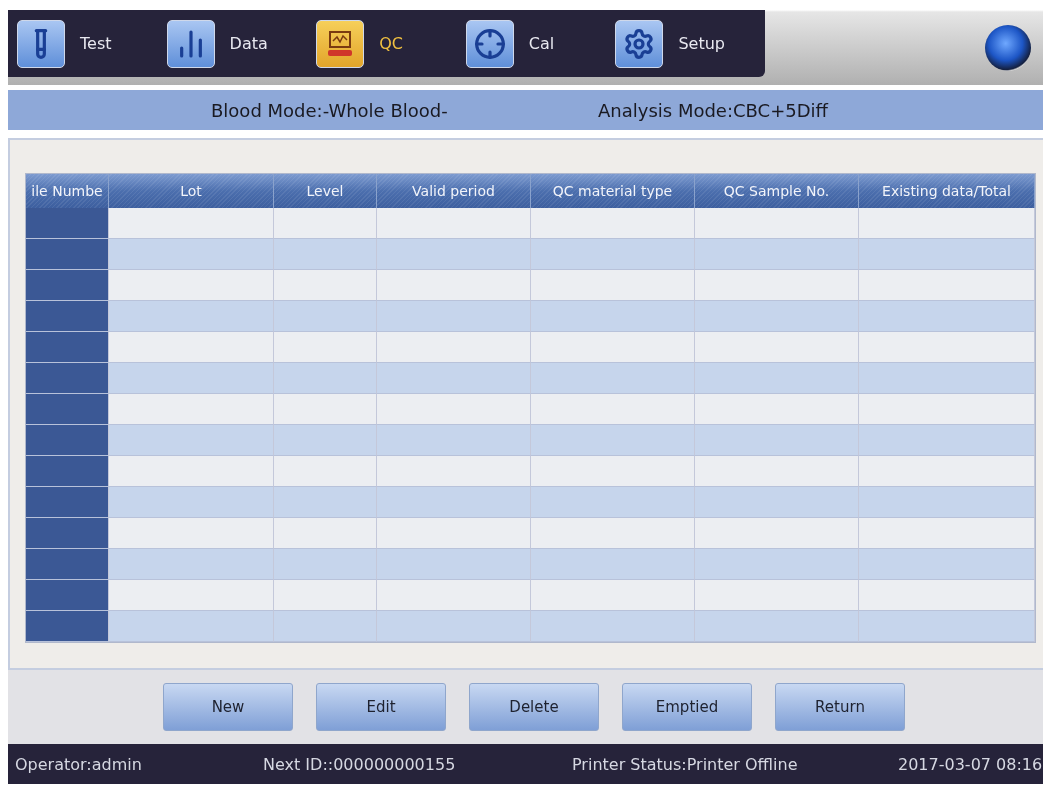 The width and height of the screenshot is (1043, 785). Describe the element at coordinates (690, 43) in the screenshot. I see `nav-tab: Setup` at that location.